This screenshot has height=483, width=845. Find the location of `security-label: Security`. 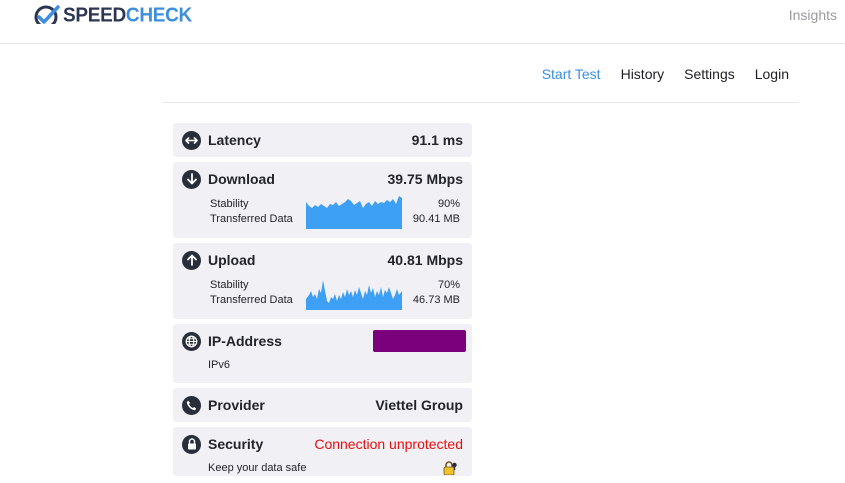

security-label: Security is located at coordinates (236, 444).